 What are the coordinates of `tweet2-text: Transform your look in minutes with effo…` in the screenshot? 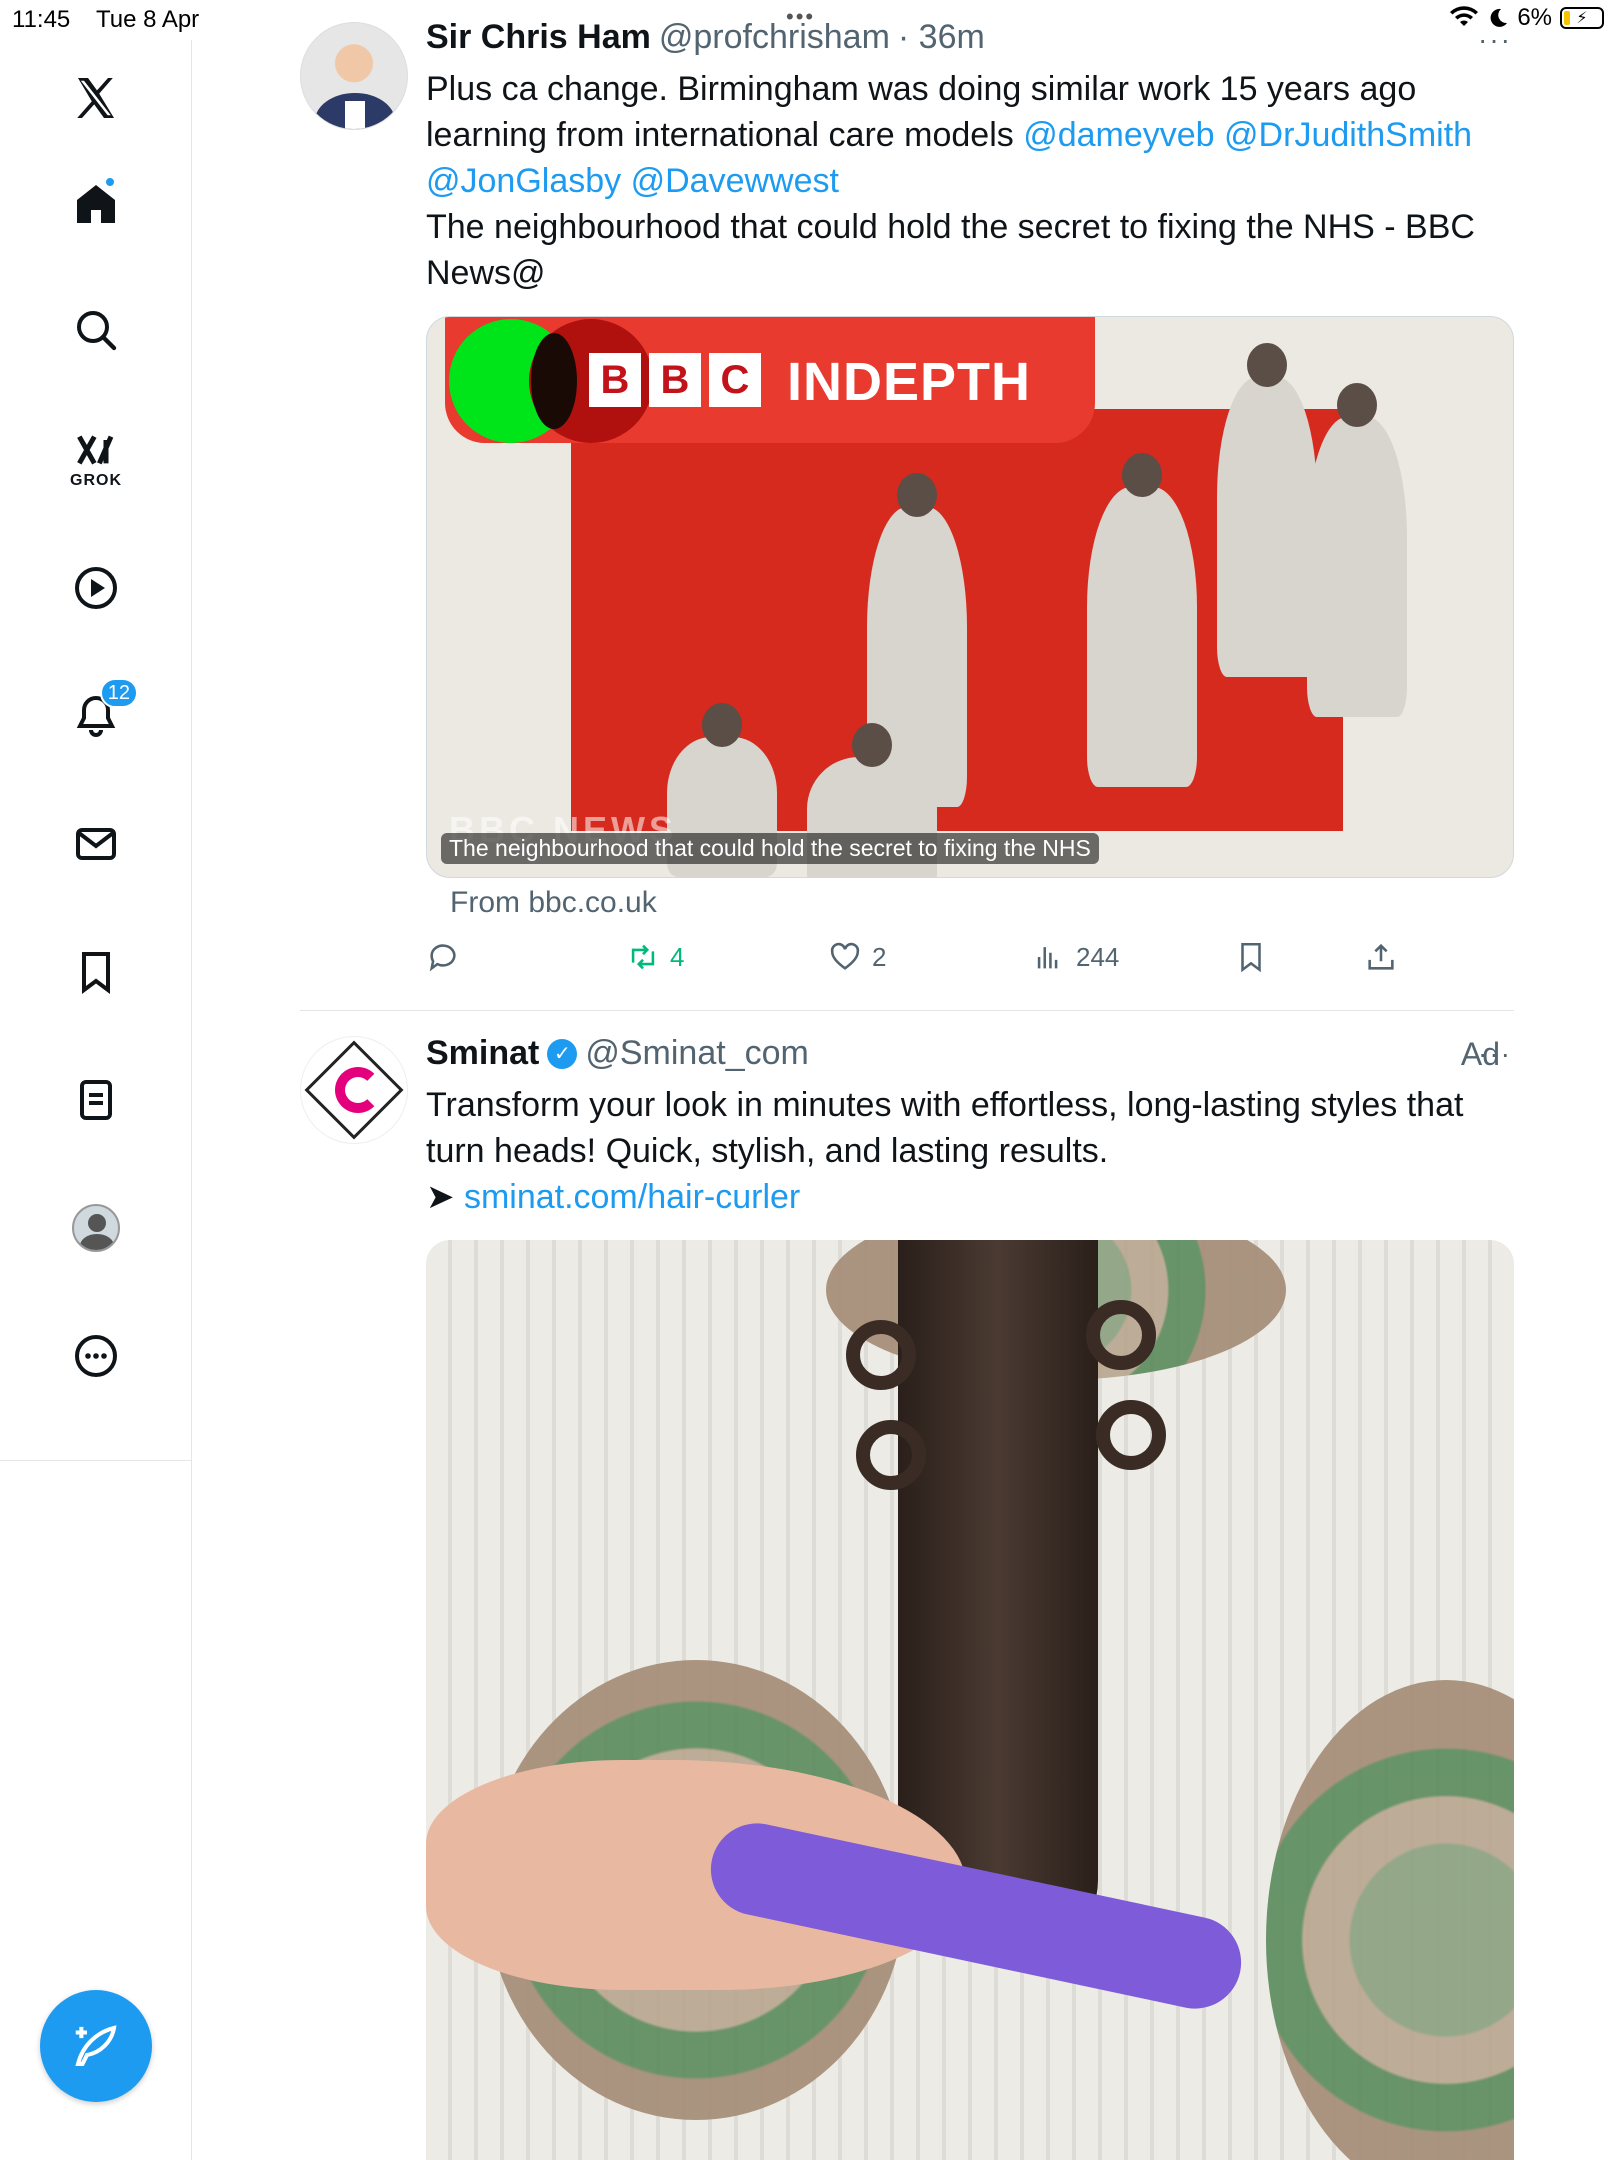 It's located at (976, 1151).